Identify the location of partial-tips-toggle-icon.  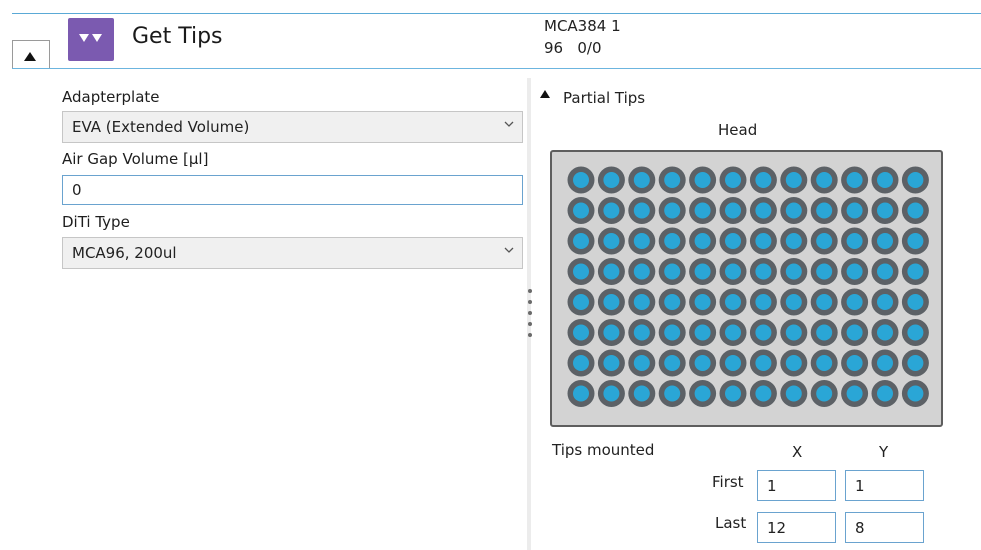
(545, 94).